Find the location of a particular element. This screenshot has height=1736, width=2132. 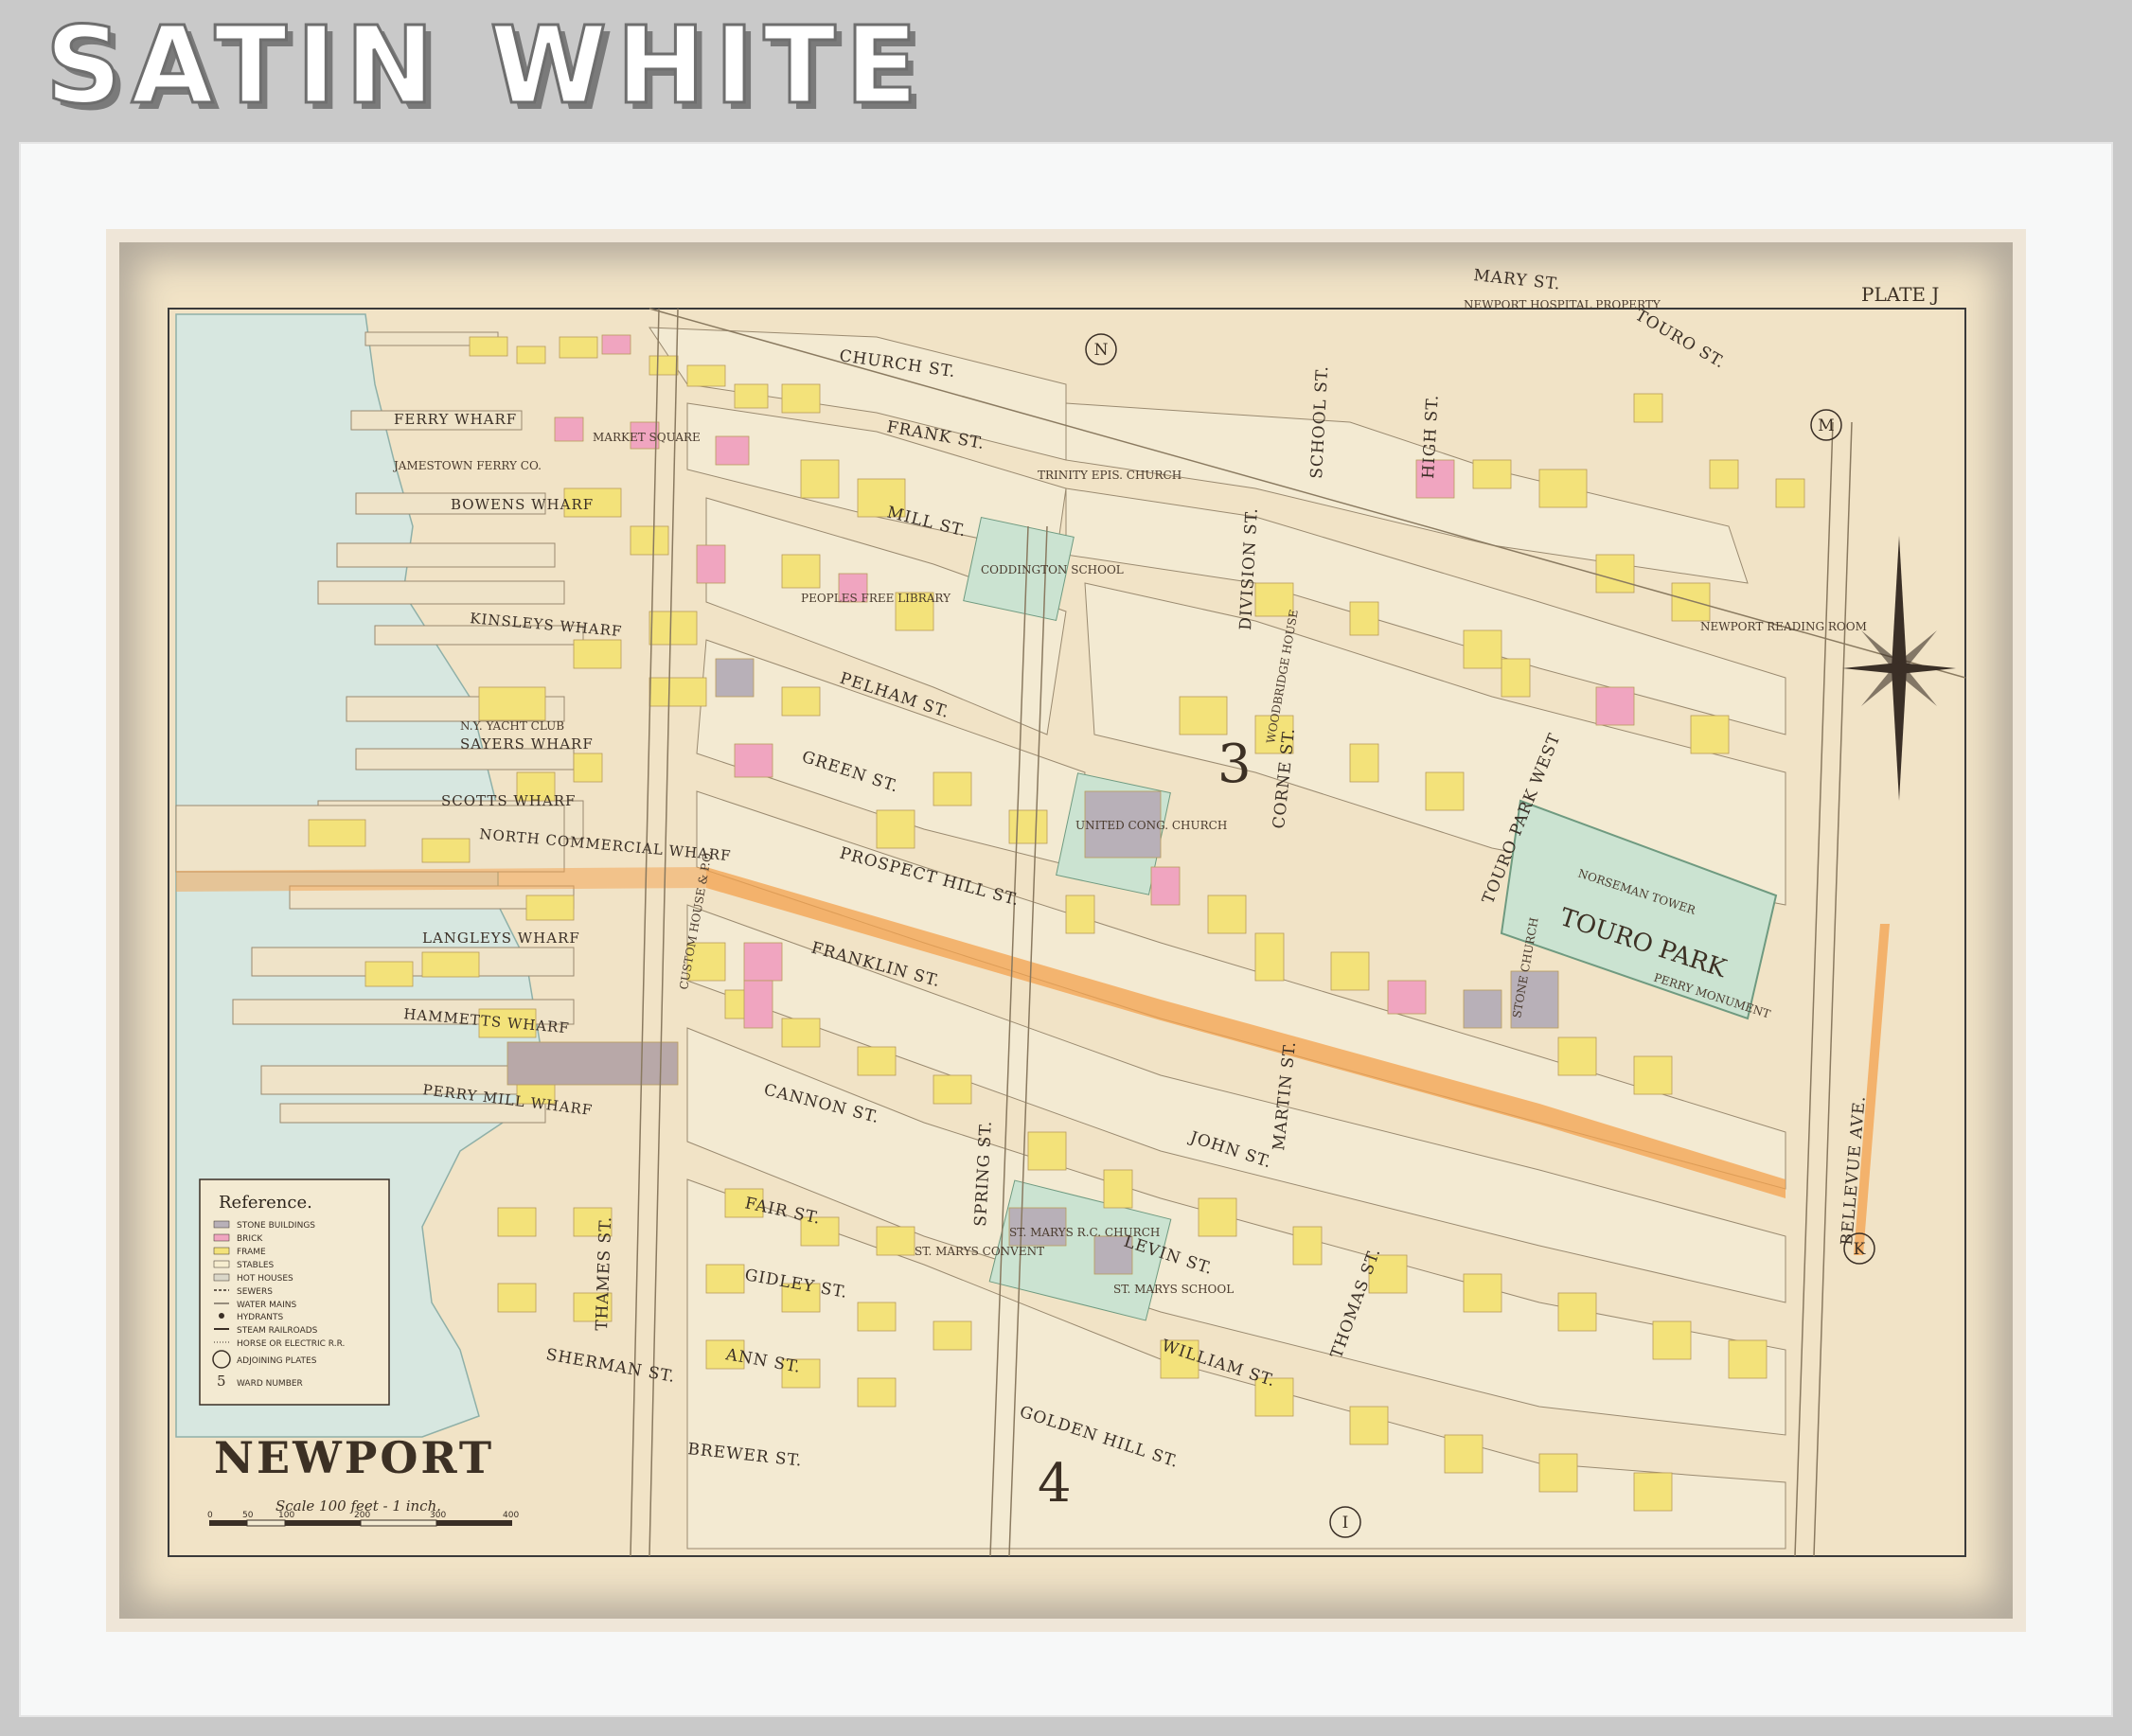

svg-text: STONE BUILDINGS is located at coordinates (276, 1226).